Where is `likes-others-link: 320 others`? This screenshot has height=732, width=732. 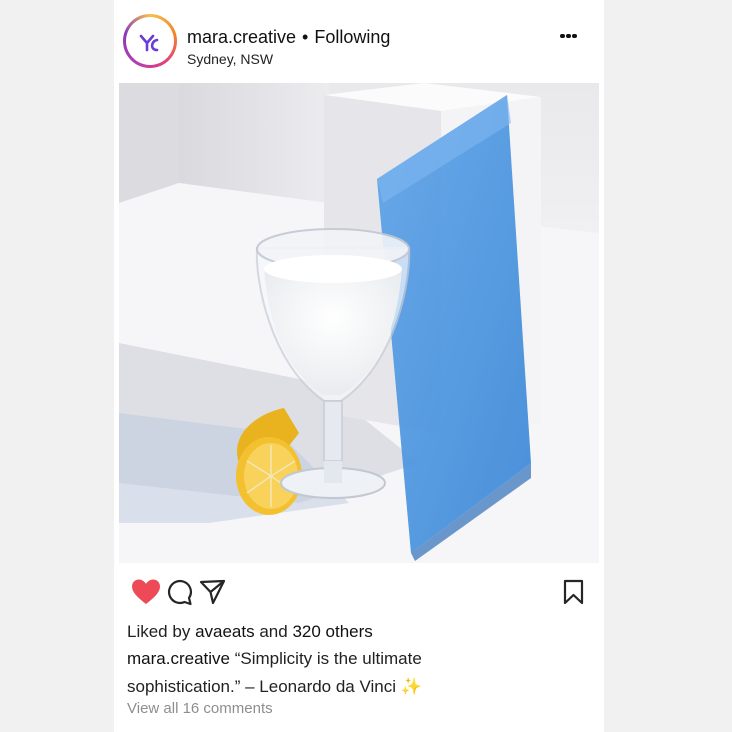
likes-others-link: 320 others is located at coordinates (332, 631).